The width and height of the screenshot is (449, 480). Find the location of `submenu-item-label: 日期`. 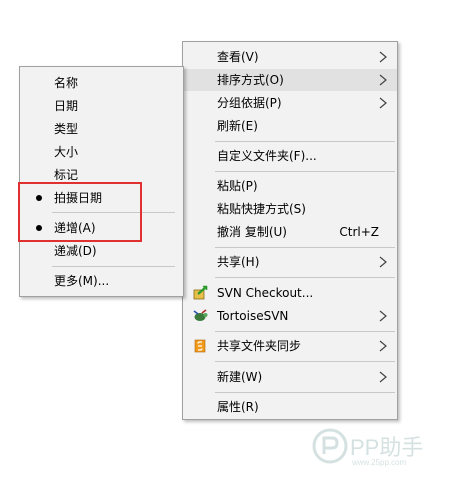

submenu-item-label: 日期 is located at coordinates (66, 106).